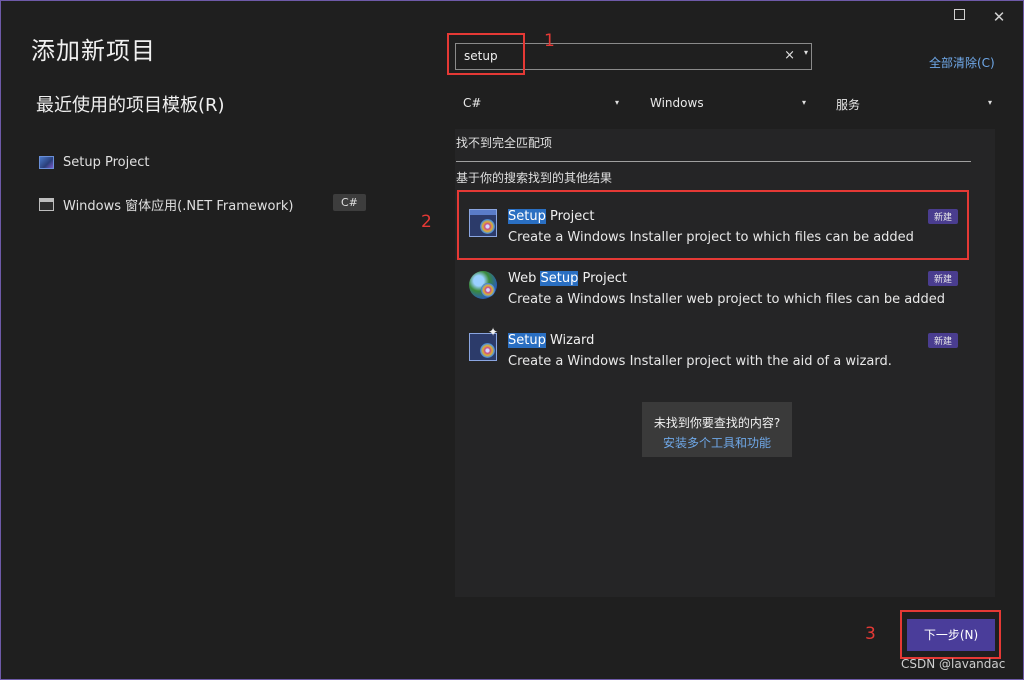 This screenshot has width=1024, height=680. What do you see at coordinates (549, 41) in the screenshot?
I see `annotation-number: 1` at bounding box center [549, 41].